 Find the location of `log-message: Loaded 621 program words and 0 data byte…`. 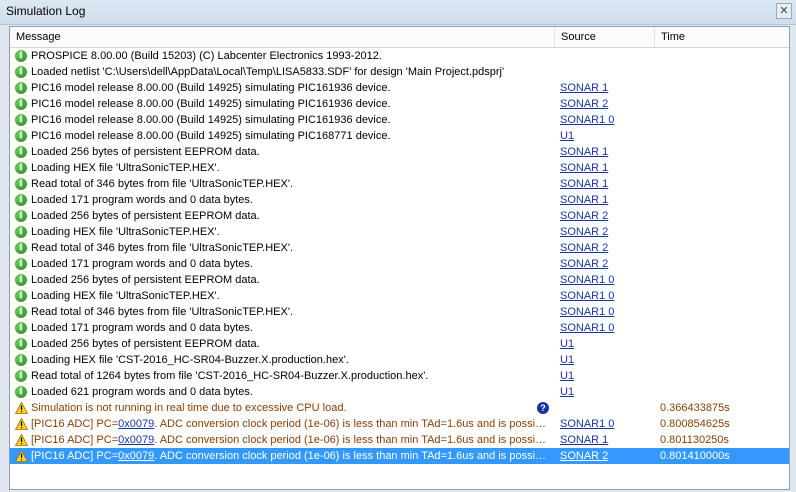

log-message: Loaded 621 program words and 0 data byte… is located at coordinates (142, 392).